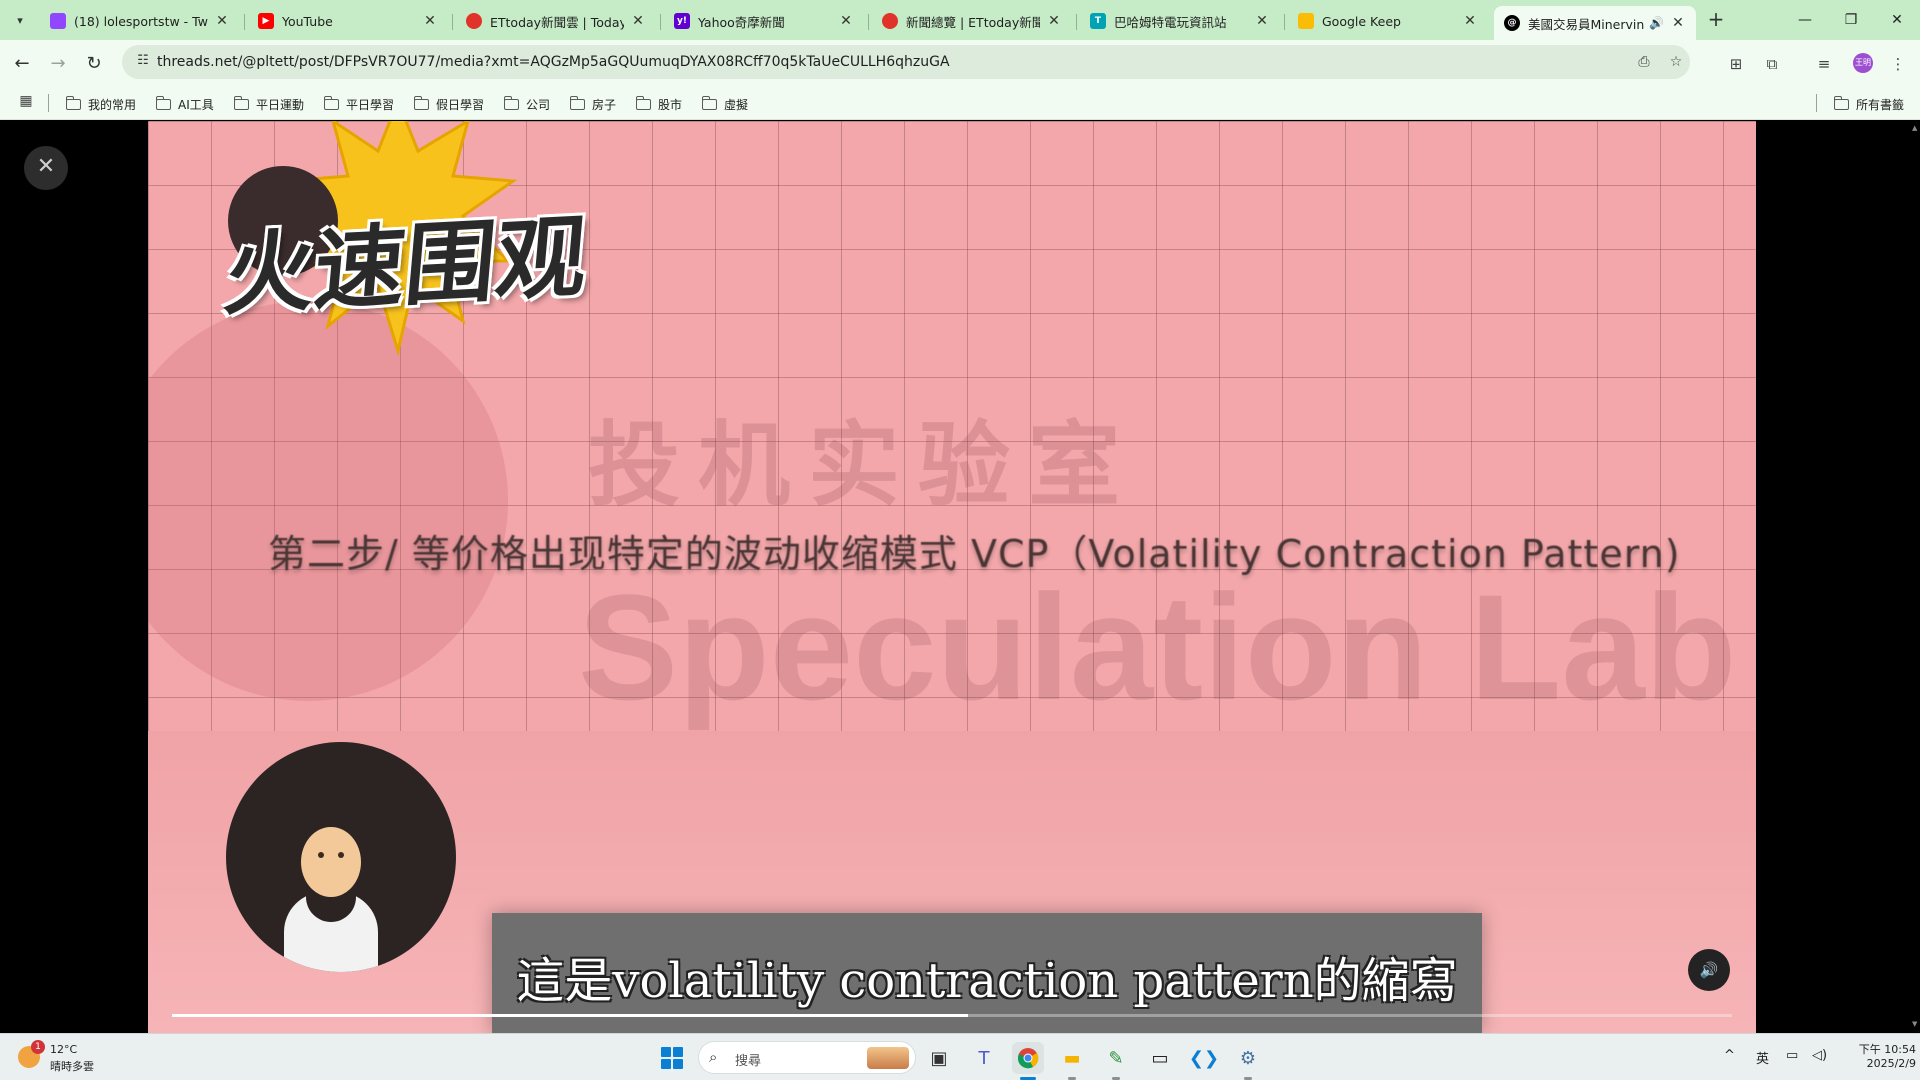 This screenshot has height=1080, width=1920. What do you see at coordinates (1729, 1055) in the screenshot?
I see `chevron-up-icon: ^` at bounding box center [1729, 1055].